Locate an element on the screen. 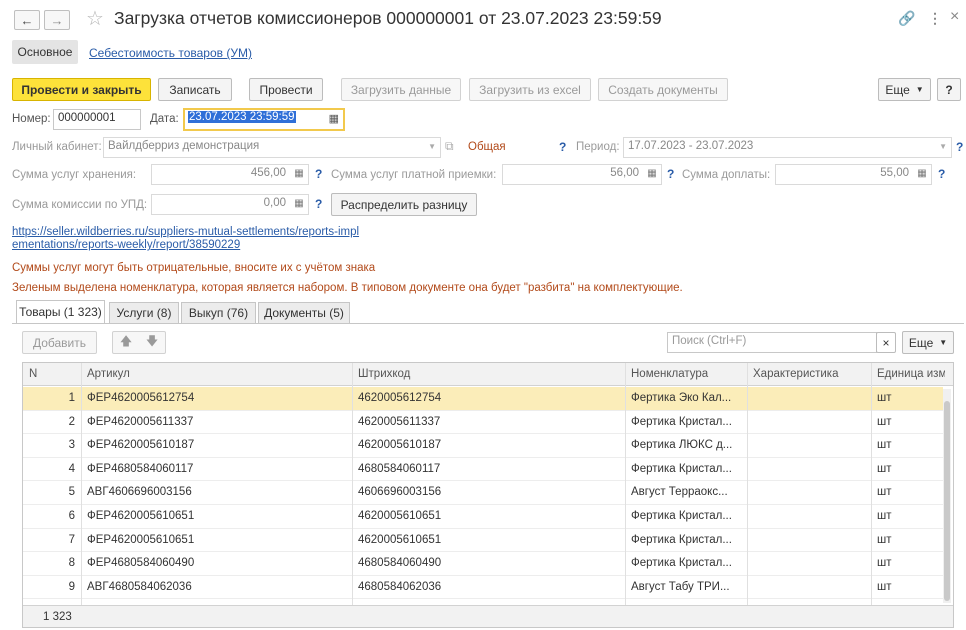 Image resolution: width=966 pixels, height=630 pixels. storage-field: 456,00 ▦ is located at coordinates (230, 174).